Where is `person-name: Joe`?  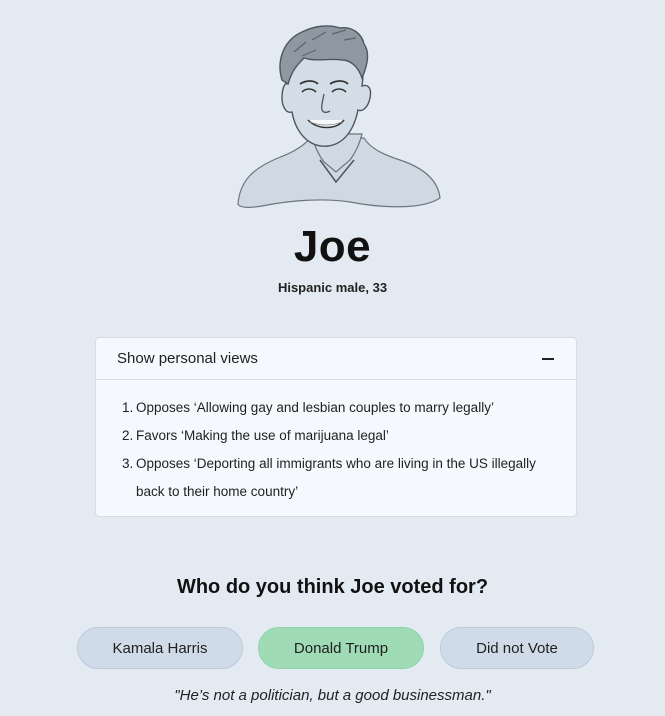 person-name: Joe is located at coordinates (332, 246).